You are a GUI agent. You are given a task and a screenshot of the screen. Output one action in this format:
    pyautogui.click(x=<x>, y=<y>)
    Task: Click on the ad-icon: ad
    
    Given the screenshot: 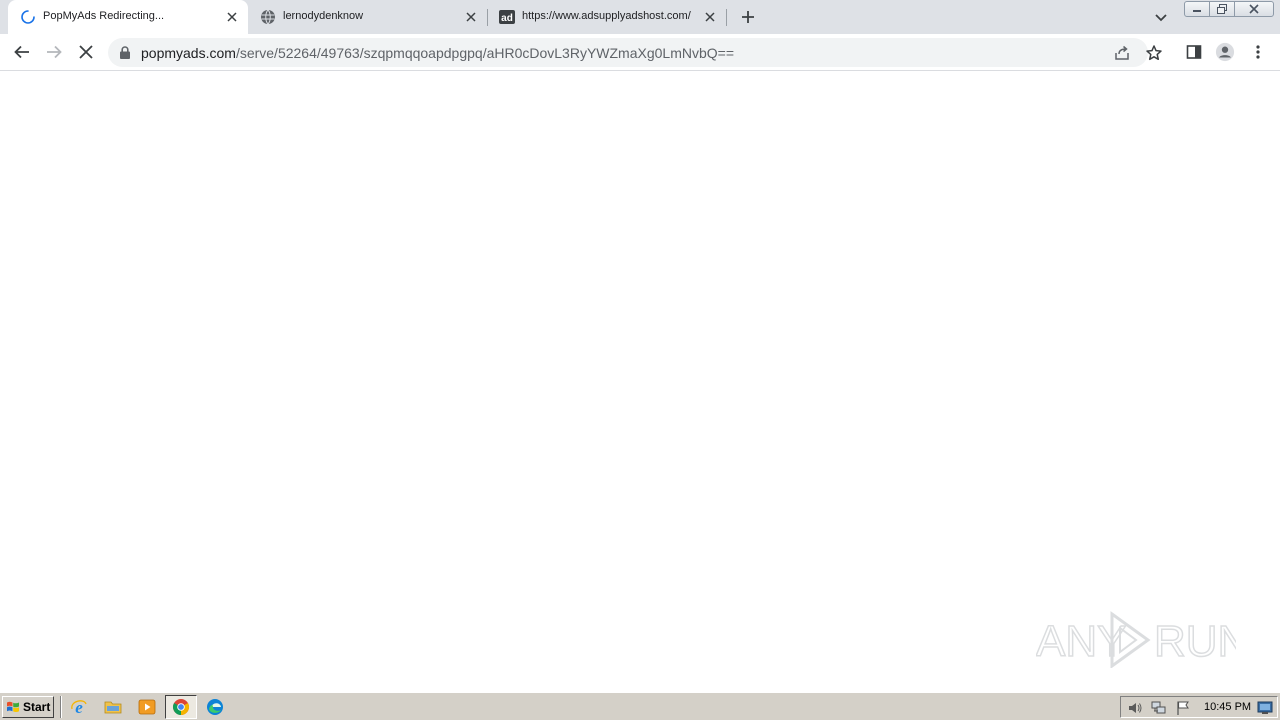 What is the action you would take?
    pyautogui.click(x=507, y=17)
    